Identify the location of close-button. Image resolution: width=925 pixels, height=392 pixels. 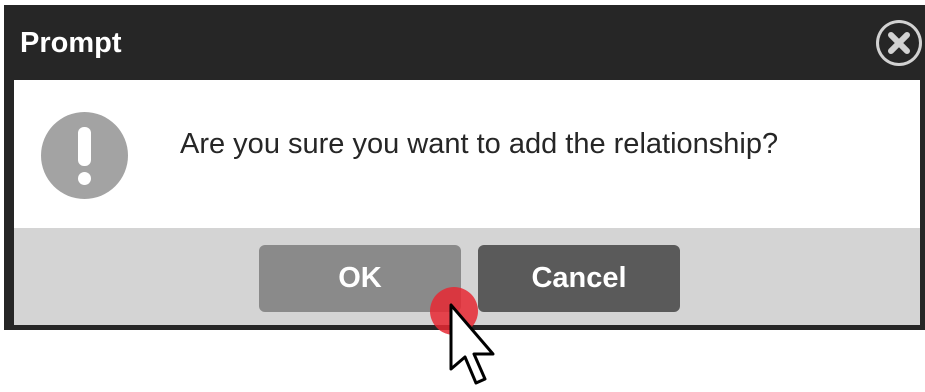
(899, 43).